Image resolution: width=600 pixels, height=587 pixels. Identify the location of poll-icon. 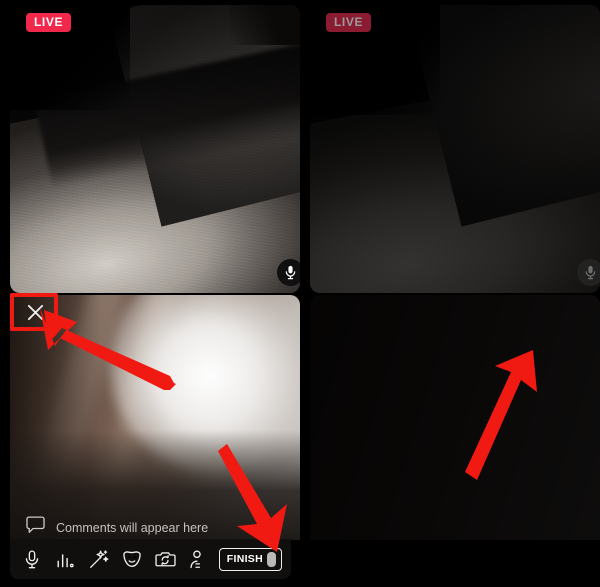
(65, 559).